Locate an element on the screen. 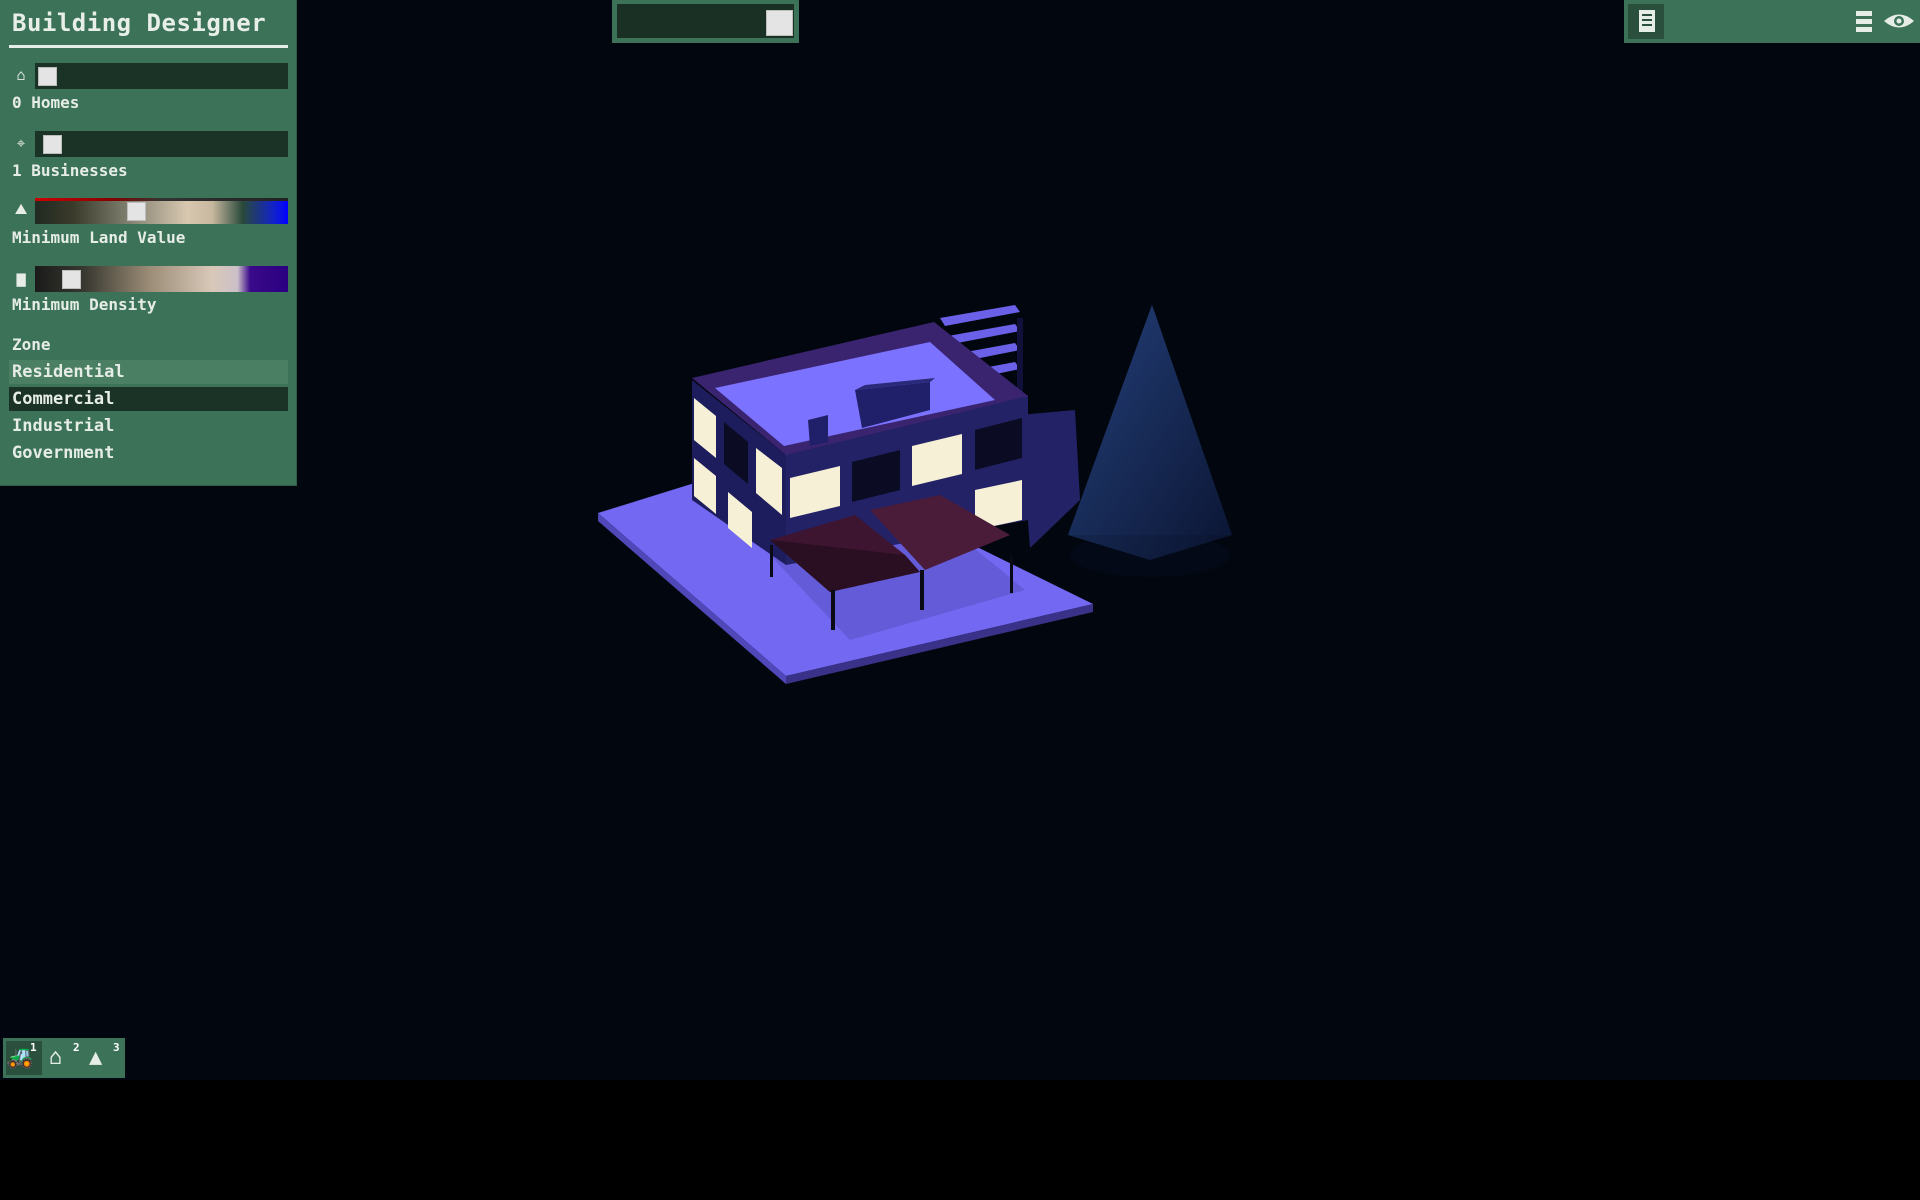 The image size is (1920, 1200). density-label: Minimum Density is located at coordinates (84, 304).